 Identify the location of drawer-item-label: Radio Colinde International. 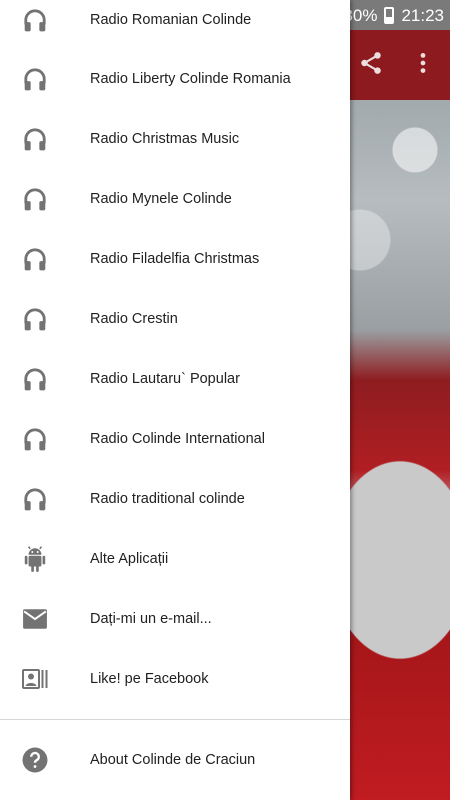
(177, 439).